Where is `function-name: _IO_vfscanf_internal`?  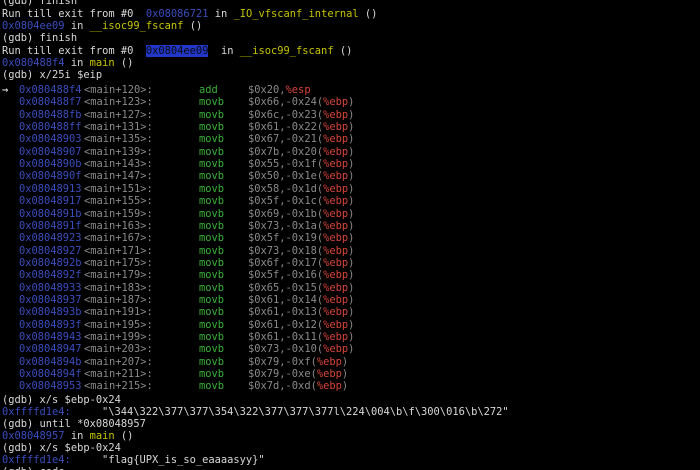 function-name: _IO_vfscanf_internal is located at coordinates (296, 14).